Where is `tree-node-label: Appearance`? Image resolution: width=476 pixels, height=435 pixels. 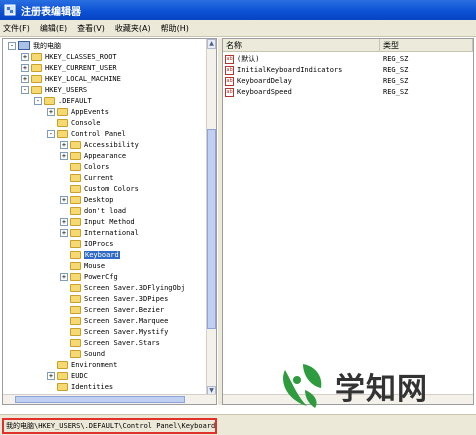 tree-node-label: Appearance is located at coordinates (105, 156).